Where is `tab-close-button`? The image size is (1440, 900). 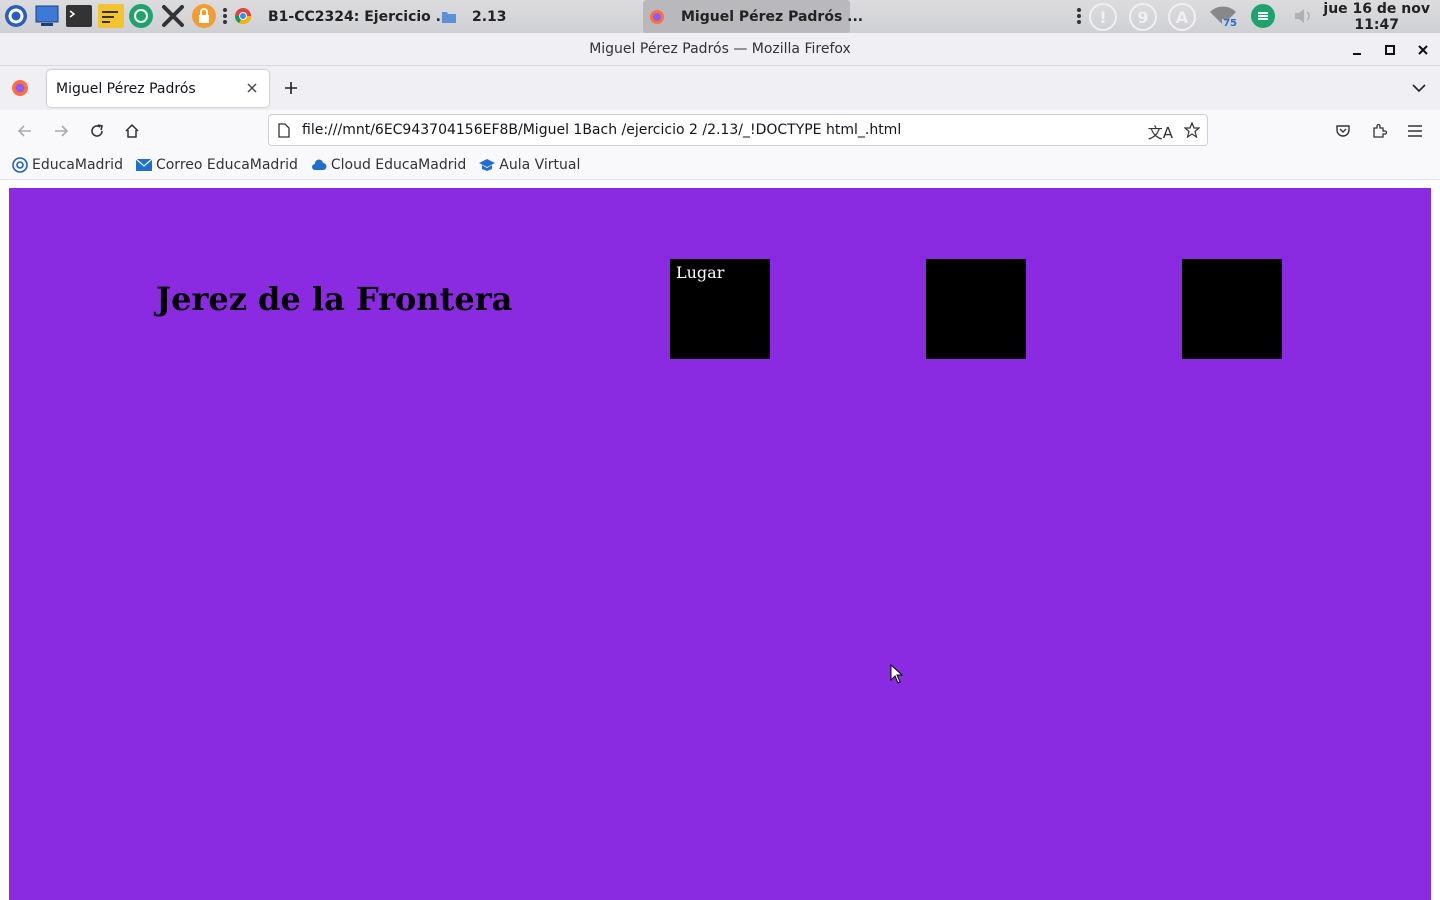
tab-close-button is located at coordinates (252, 88).